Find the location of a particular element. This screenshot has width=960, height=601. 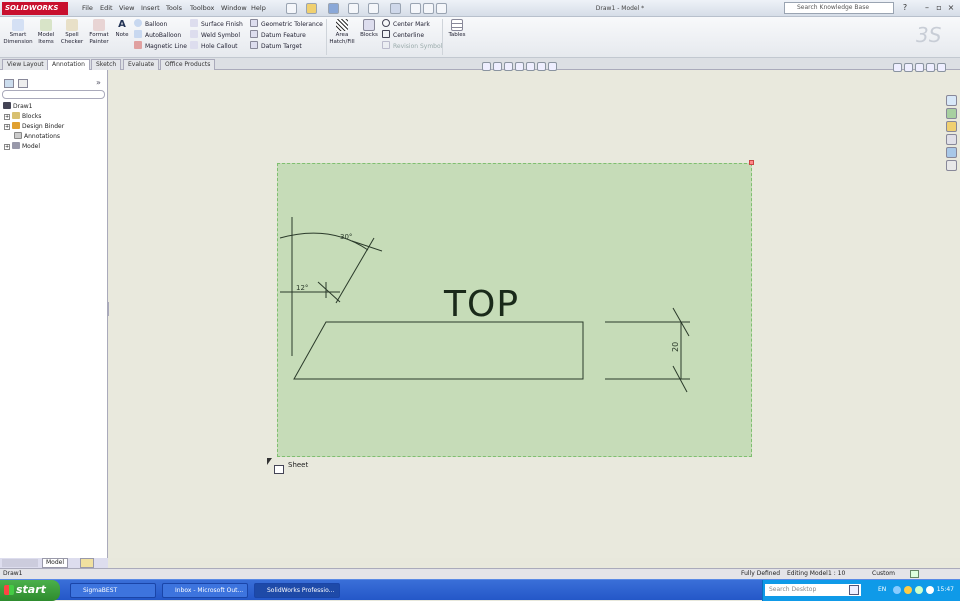

search-desktop-input: Search Desktop is located at coordinates (813, 590).